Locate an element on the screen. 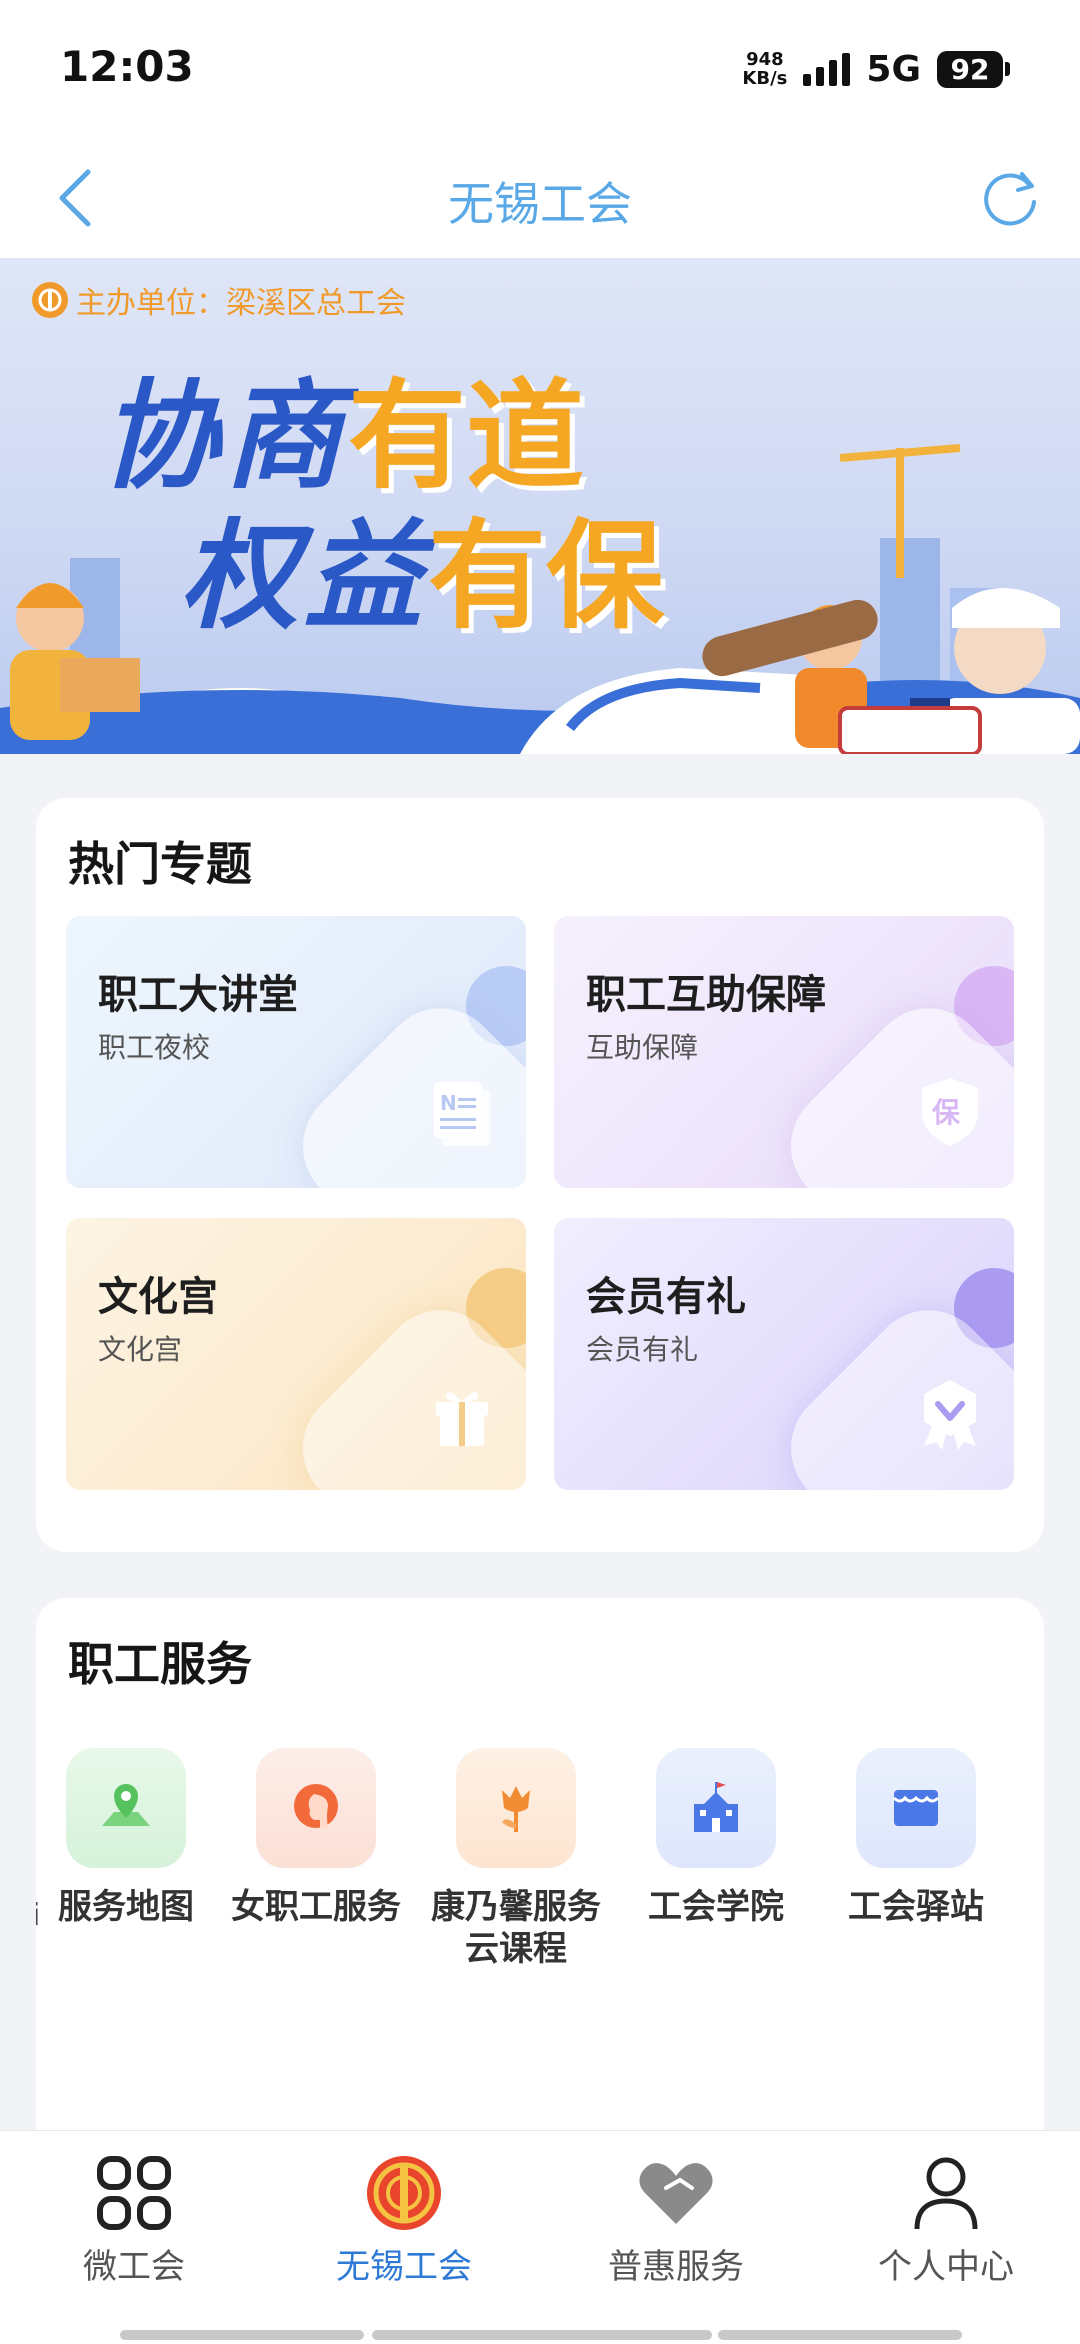 The image size is (1080, 2344). topic-tile-member-gifts: 会员有礼 会员有礼 is located at coordinates (784, 1354).